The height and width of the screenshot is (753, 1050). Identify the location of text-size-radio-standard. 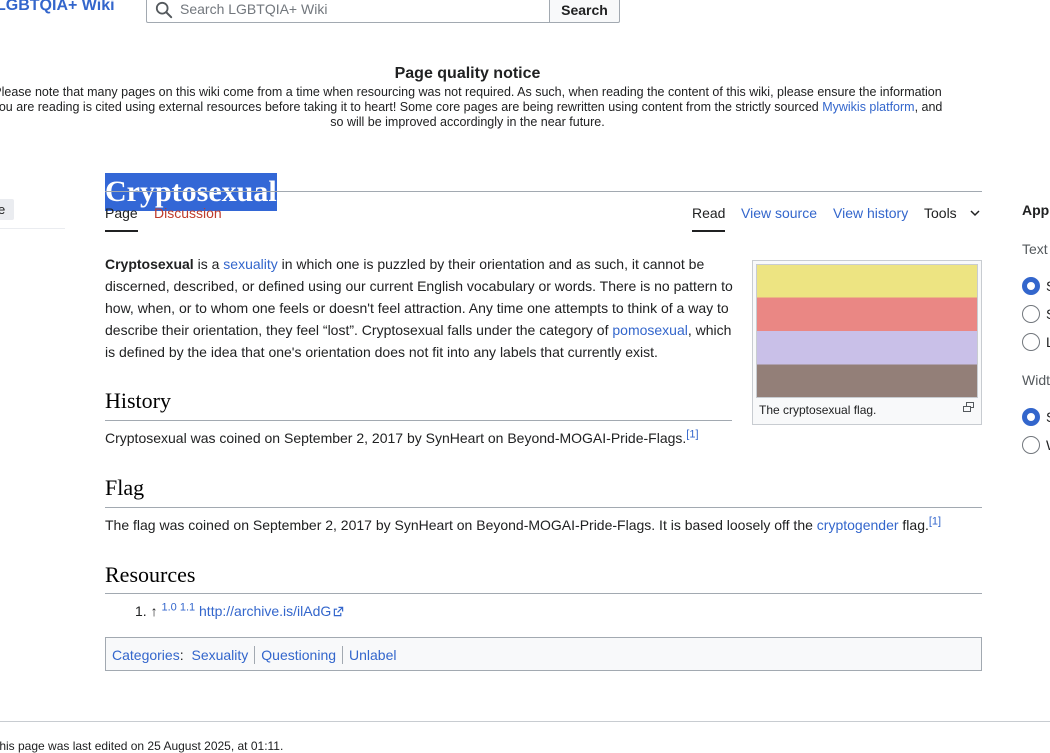
(1031, 314).